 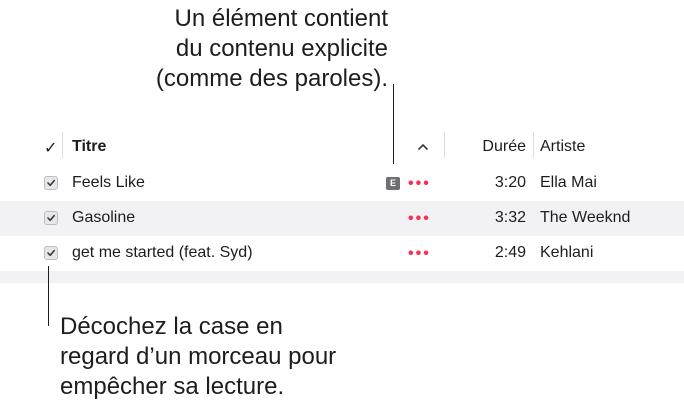 I want to click on checkbox-callout-line, so click(x=48, y=296).